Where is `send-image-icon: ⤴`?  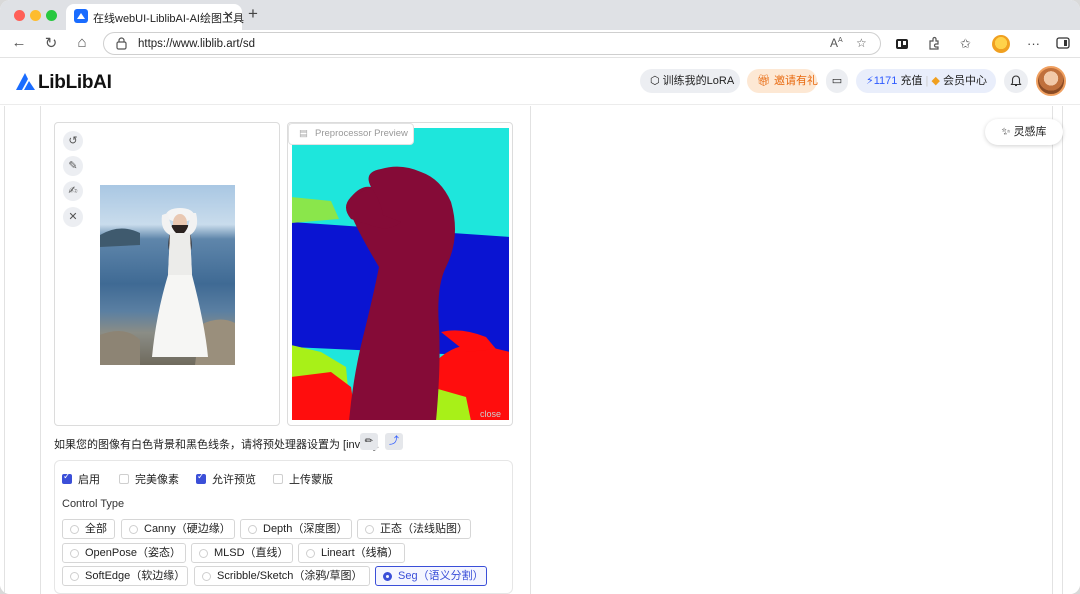
send-image-icon: ⤴ is located at coordinates (394, 441).